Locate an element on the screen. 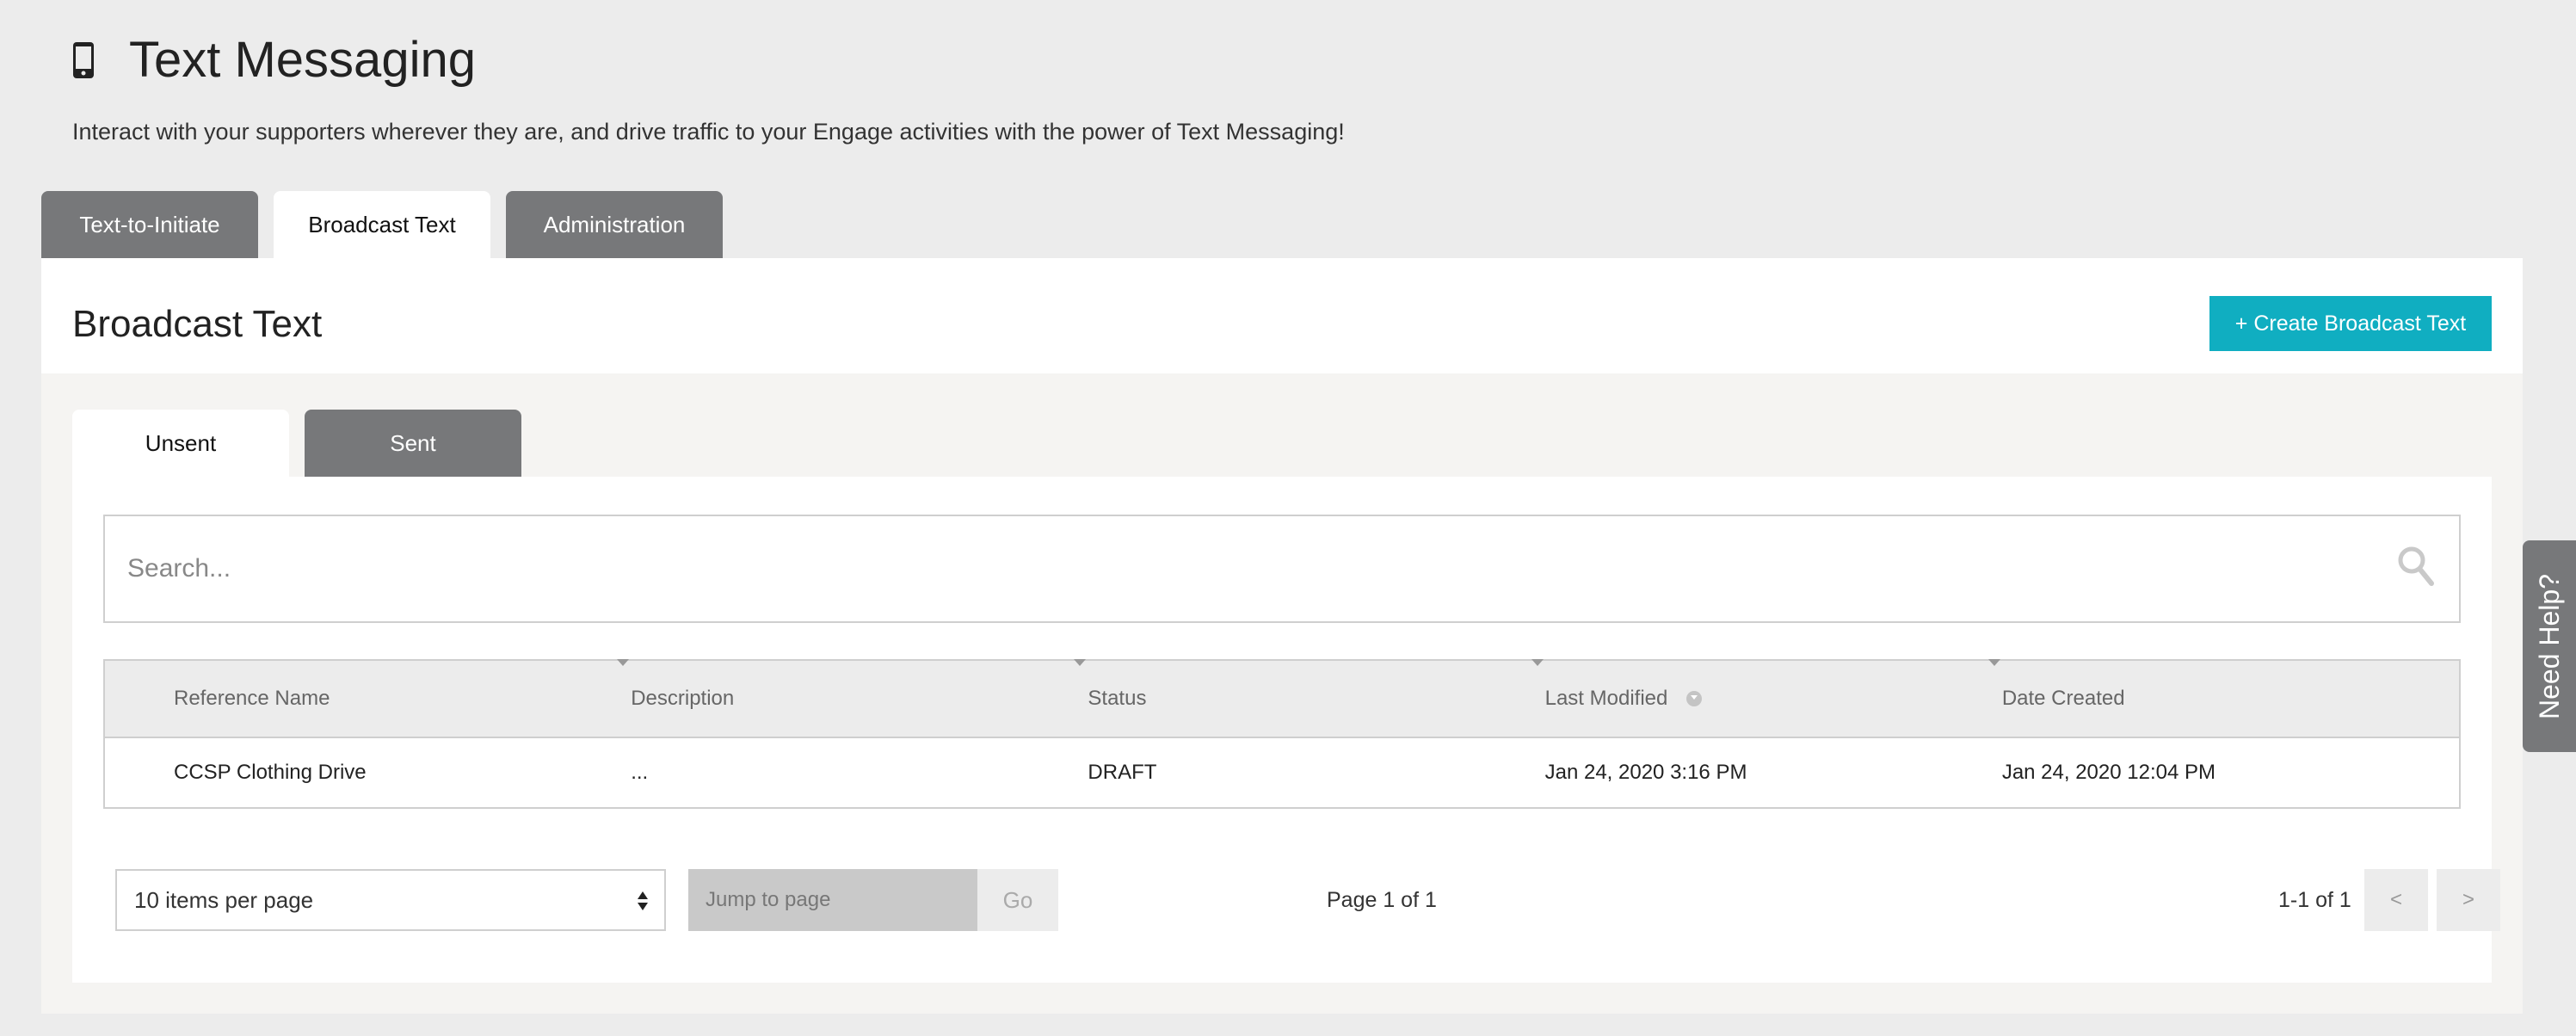  sub-tabs: Unsent Sent is located at coordinates (305, 443).